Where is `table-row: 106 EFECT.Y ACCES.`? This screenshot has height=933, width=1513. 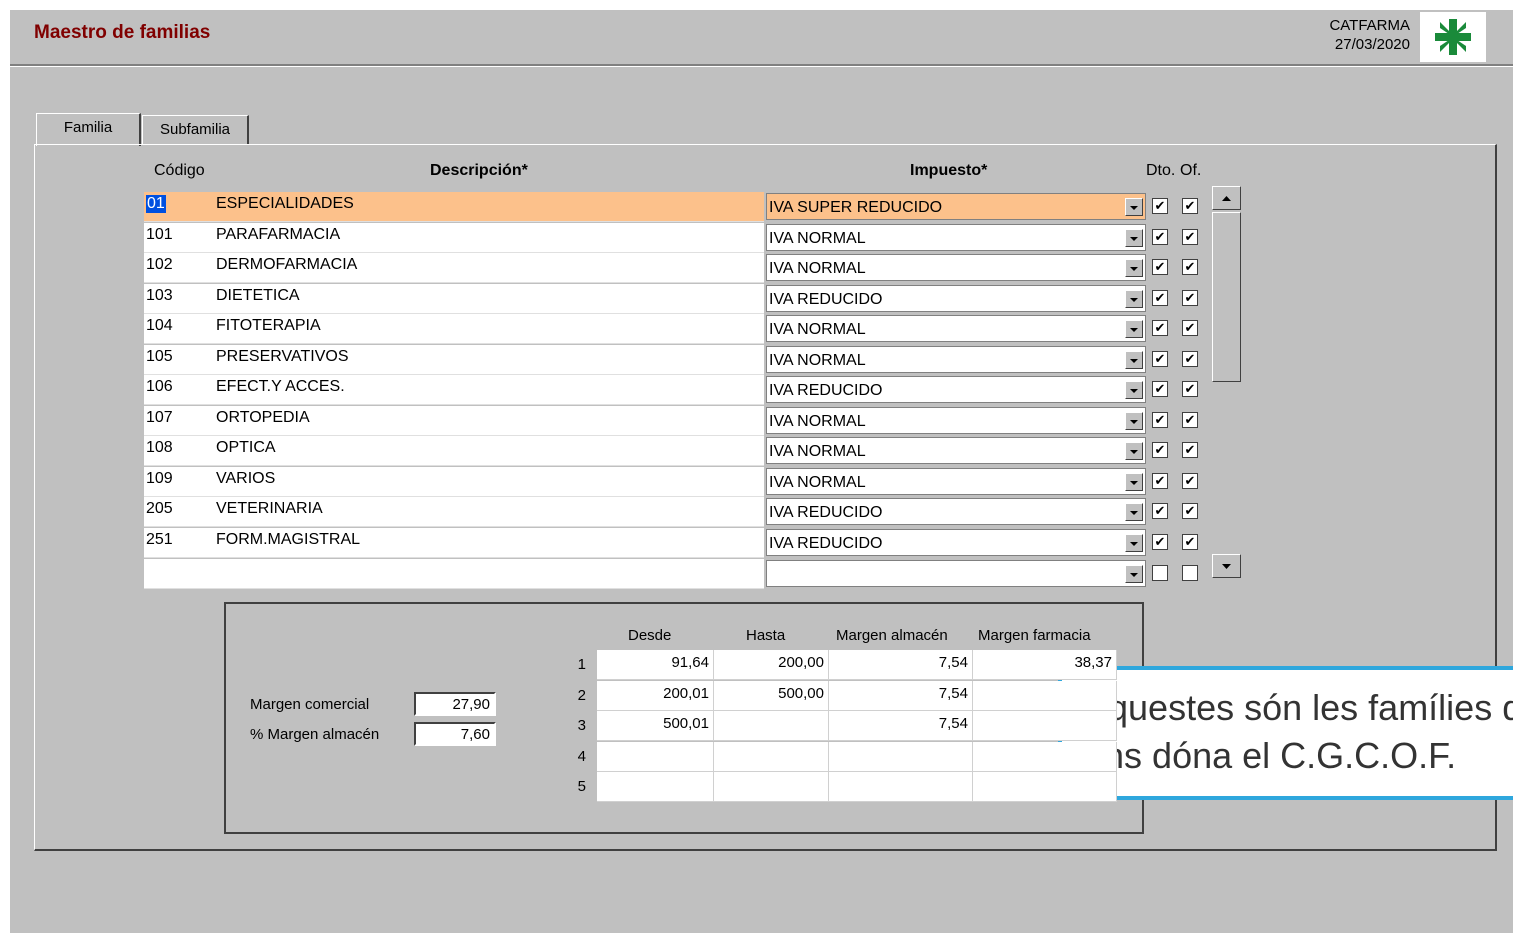
table-row: 106 EFECT.Y ACCES. is located at coordinates (454, 390).